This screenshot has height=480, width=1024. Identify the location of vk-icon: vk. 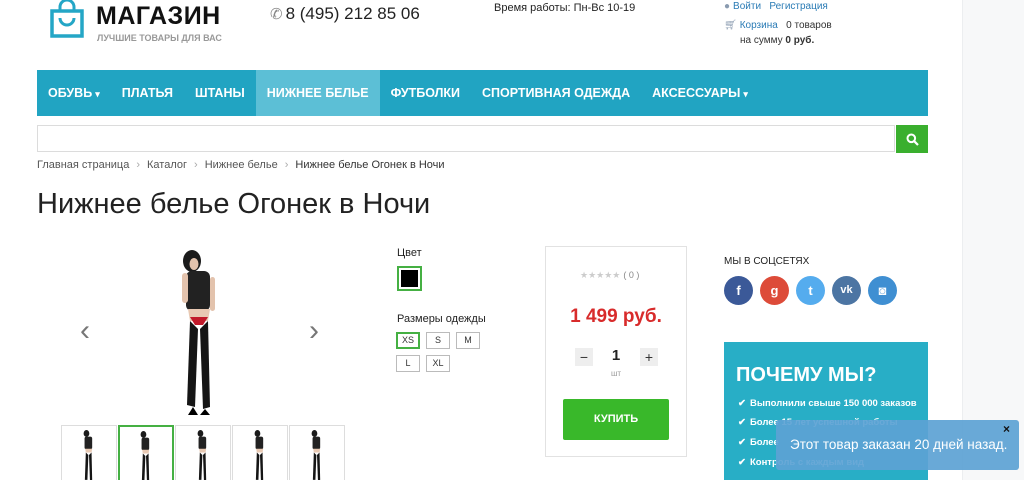
(846, 290).